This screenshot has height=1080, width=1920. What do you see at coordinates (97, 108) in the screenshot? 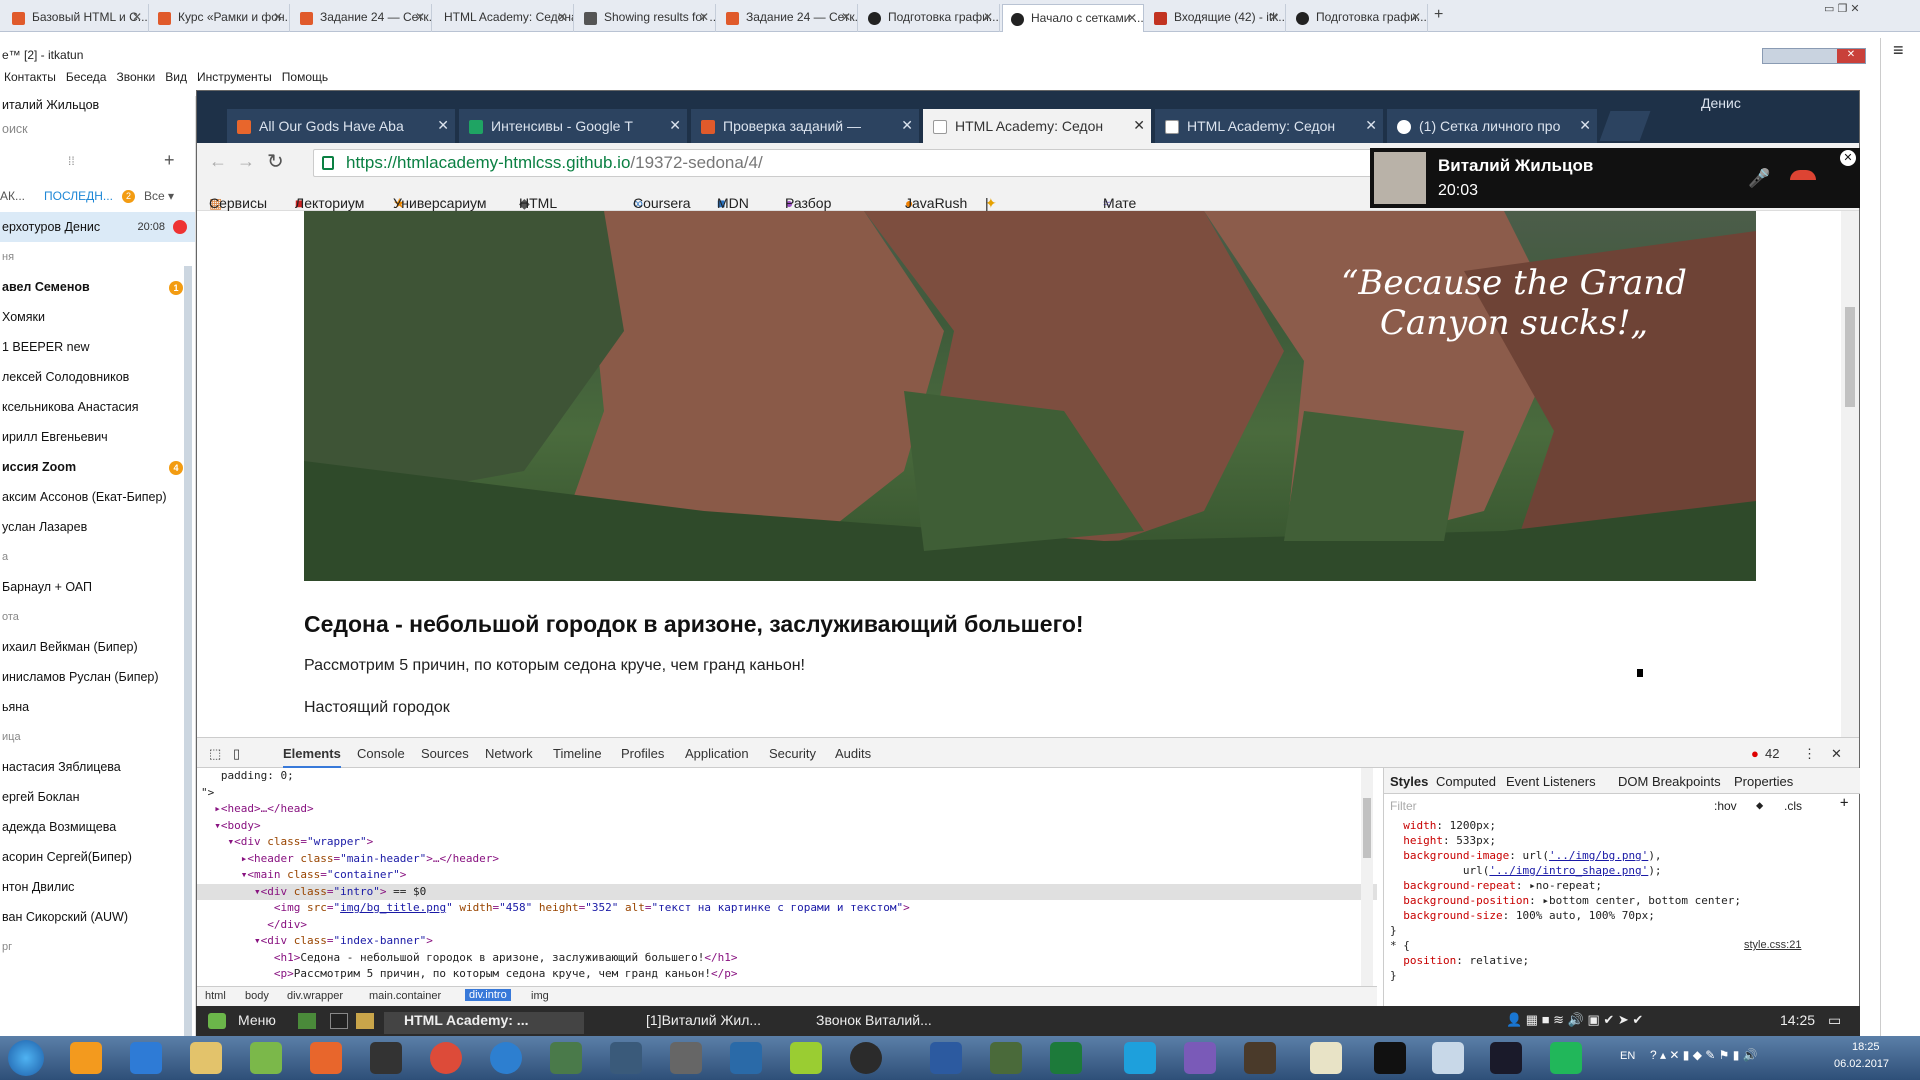
I see `skype-user-name: италий Жильцов` at bounding box center [97, 108].